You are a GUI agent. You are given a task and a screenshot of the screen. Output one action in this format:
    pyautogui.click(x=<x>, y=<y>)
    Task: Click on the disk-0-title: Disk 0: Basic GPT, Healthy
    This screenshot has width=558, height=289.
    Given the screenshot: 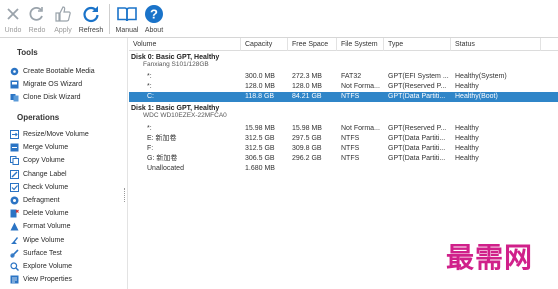 What is the action you would take?
    pyautogui.click(x=175, y=57)
    